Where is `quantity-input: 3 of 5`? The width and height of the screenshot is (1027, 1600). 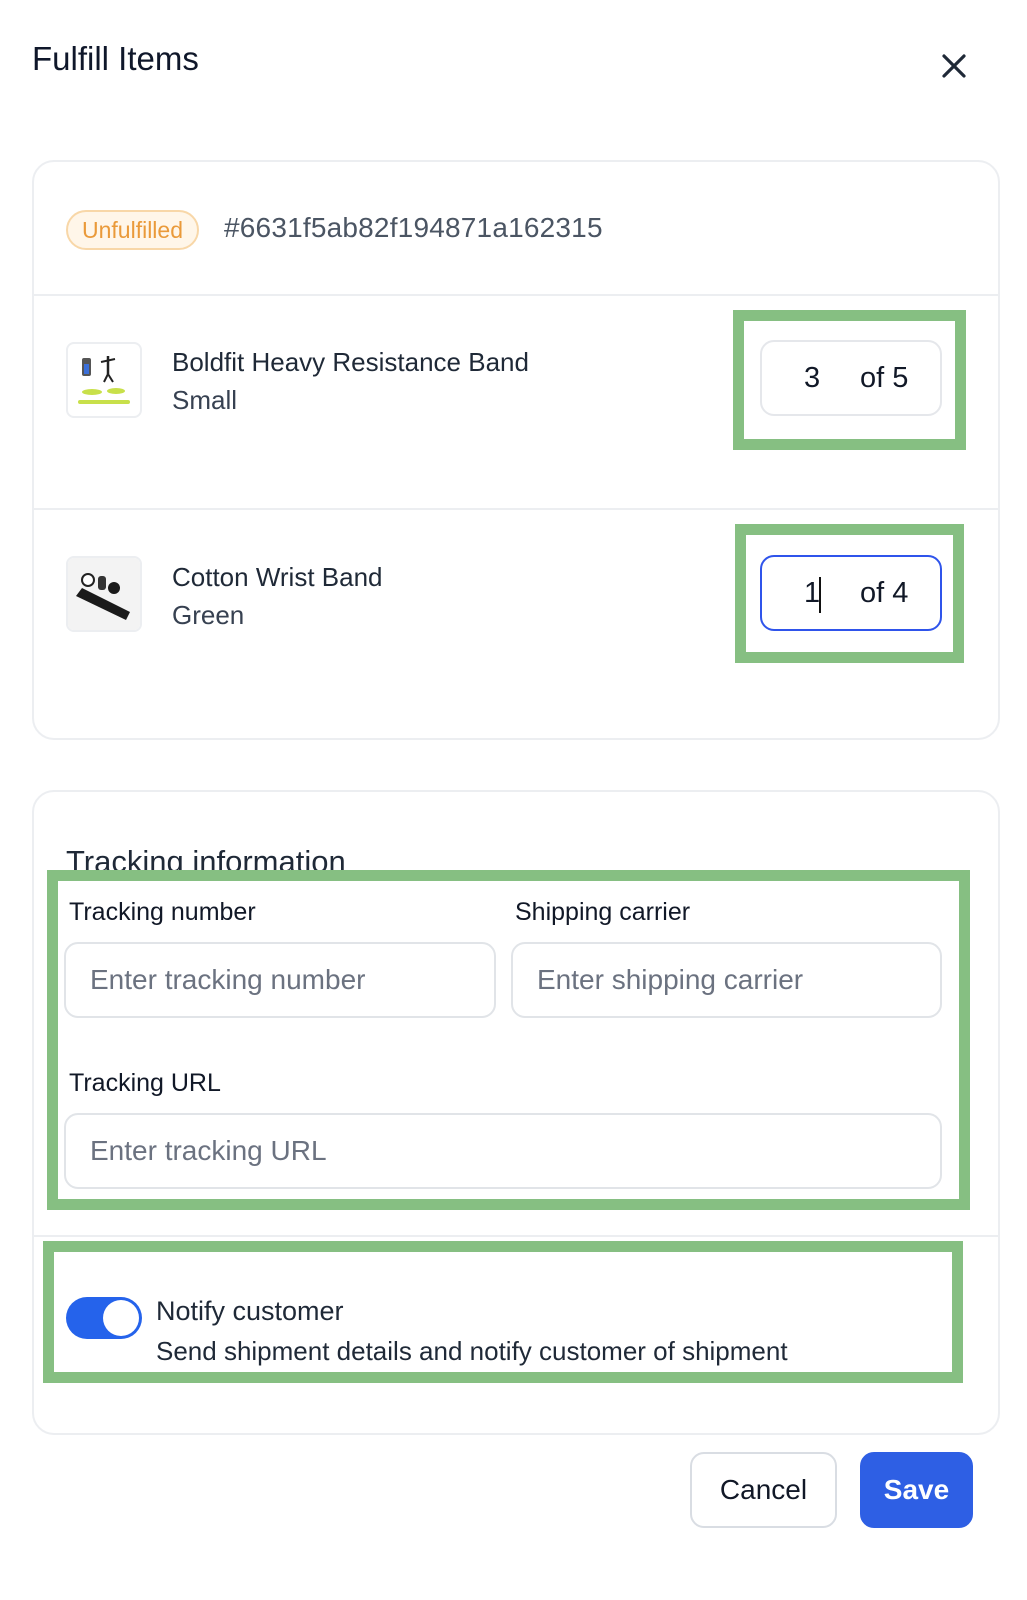 quantity-input: 3 of 5 is located at coordinates (851, 378).